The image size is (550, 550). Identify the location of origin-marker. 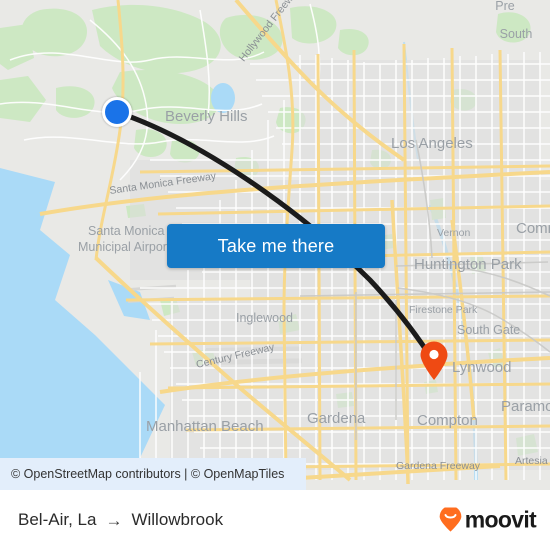
(117, 112).